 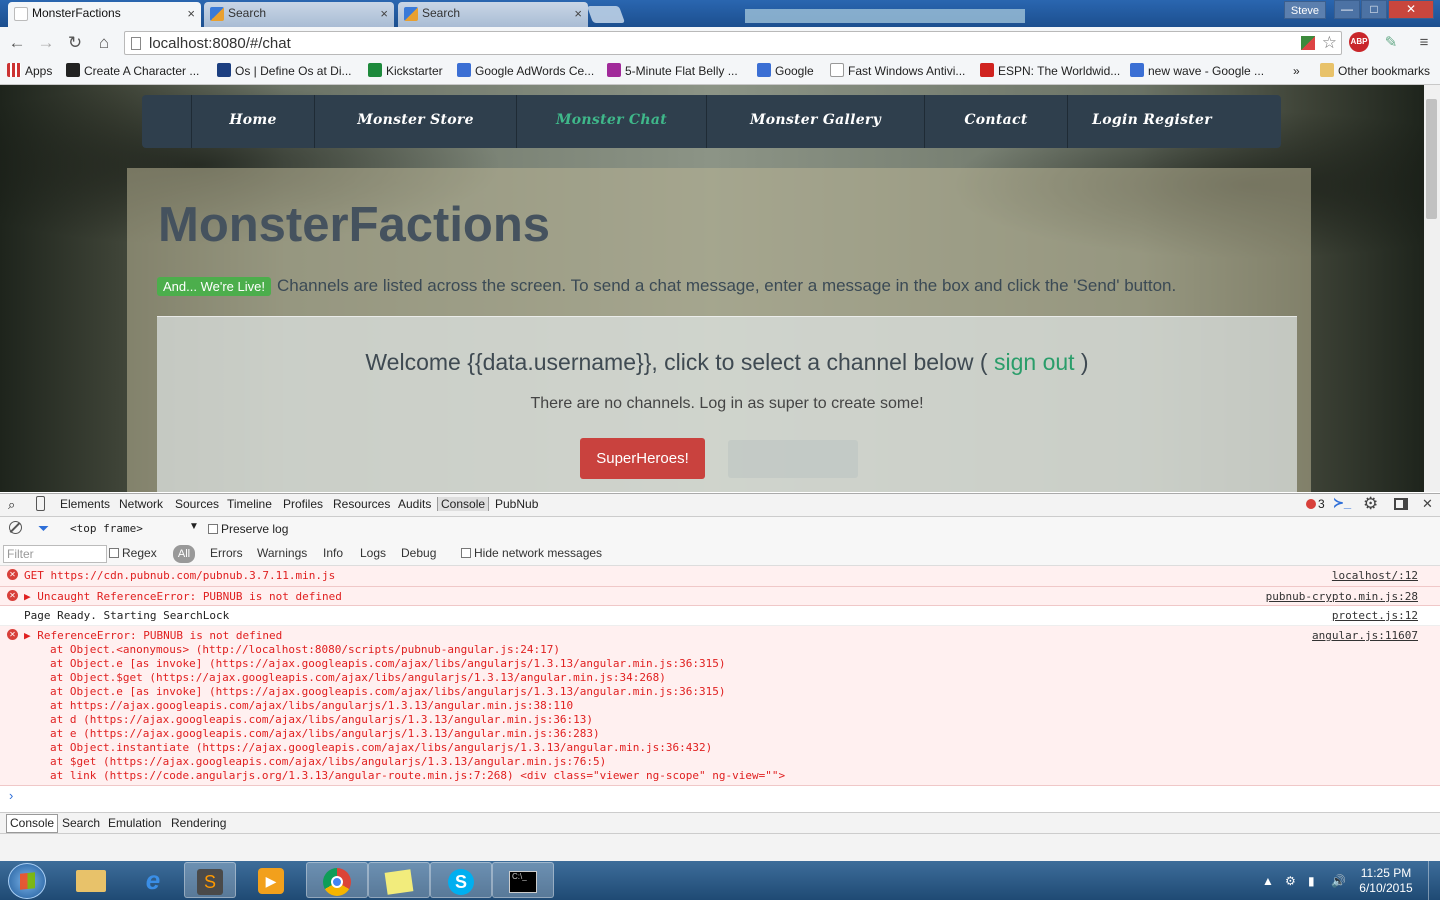 What do you see at coordinates (141, 504) in the screenshot?
I see `devtools-tab-network: Network` at bounding box center [141, 504].